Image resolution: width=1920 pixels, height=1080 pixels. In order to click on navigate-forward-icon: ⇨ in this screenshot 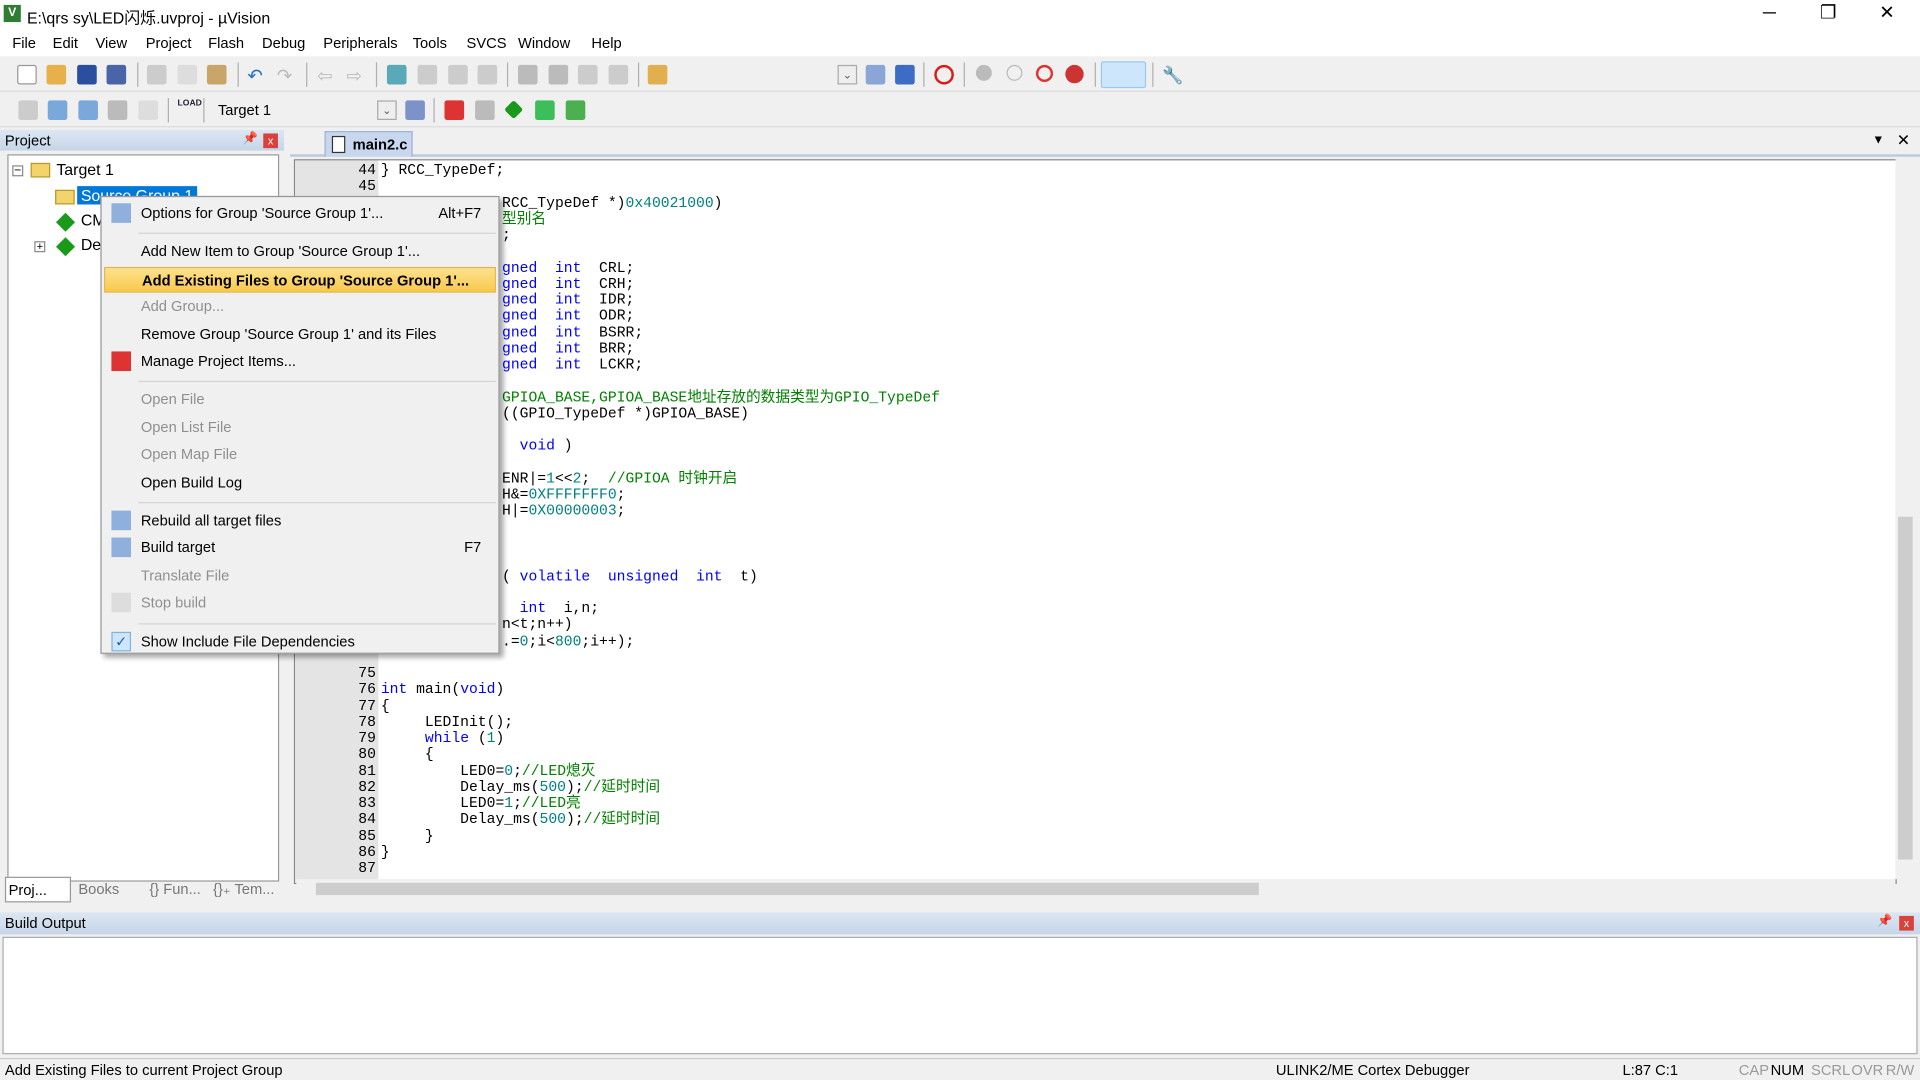, I will do `click(357, 76)`.